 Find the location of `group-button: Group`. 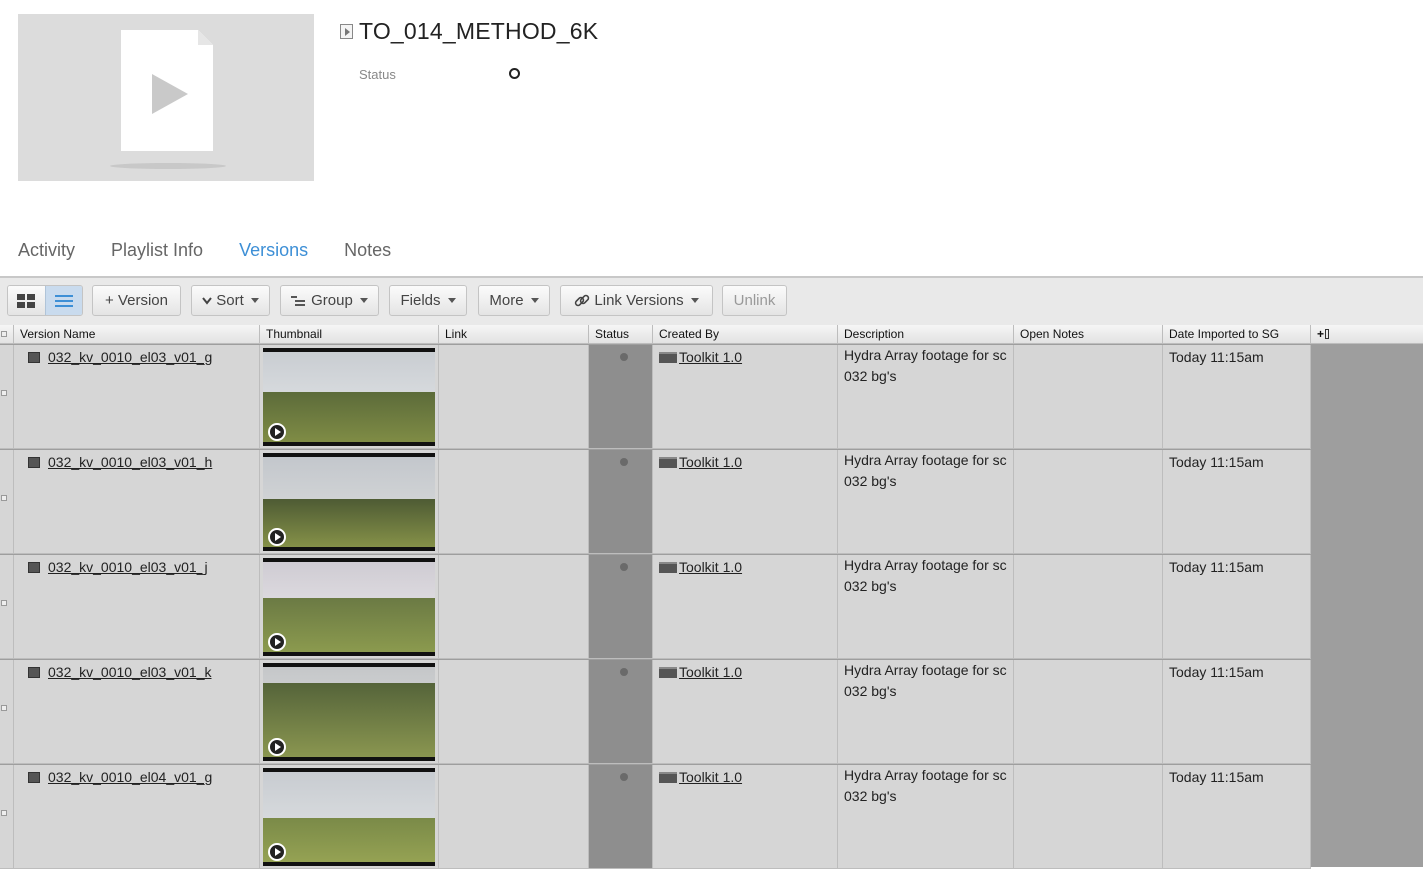

group-button: Group is located at coordinates (329, 300).